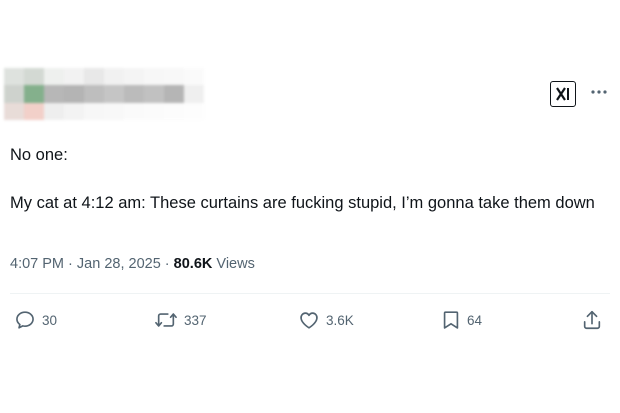  What do you see at coordinates (461, 320) in the screenshot?
I see `bookmark-button: 64` at bounding box center [461, 320].